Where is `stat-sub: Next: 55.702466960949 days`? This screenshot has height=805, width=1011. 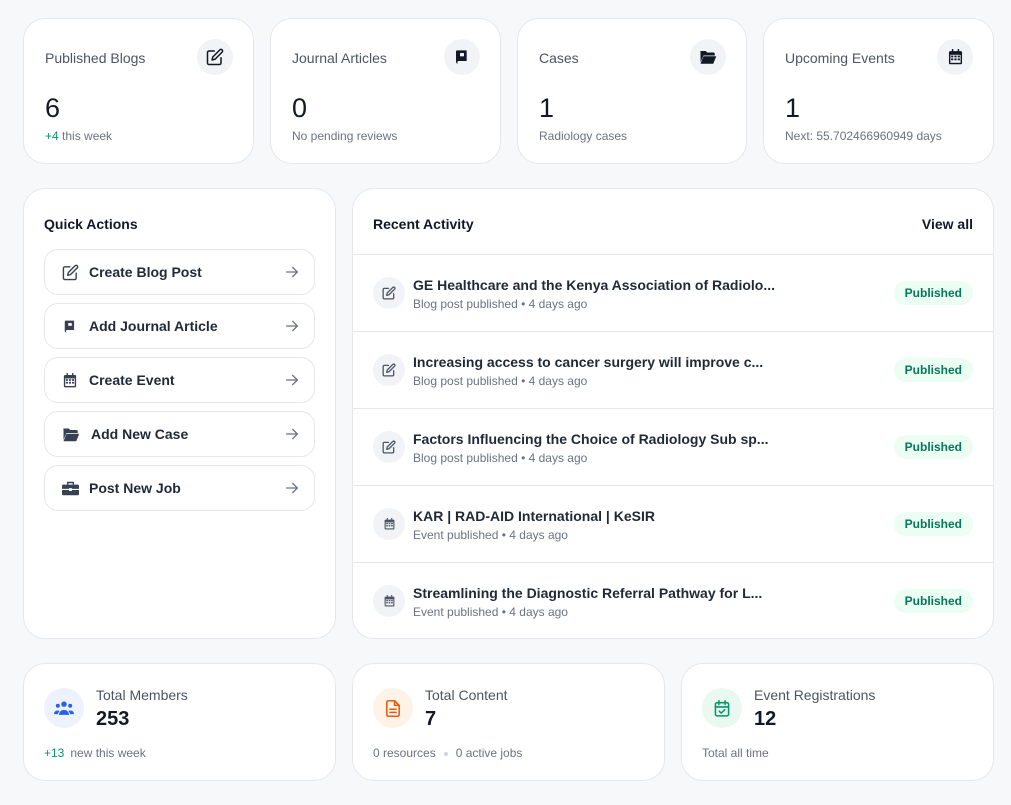
stat-sub: Next: 55.702466960949 days is located at coordinates (863, 136).